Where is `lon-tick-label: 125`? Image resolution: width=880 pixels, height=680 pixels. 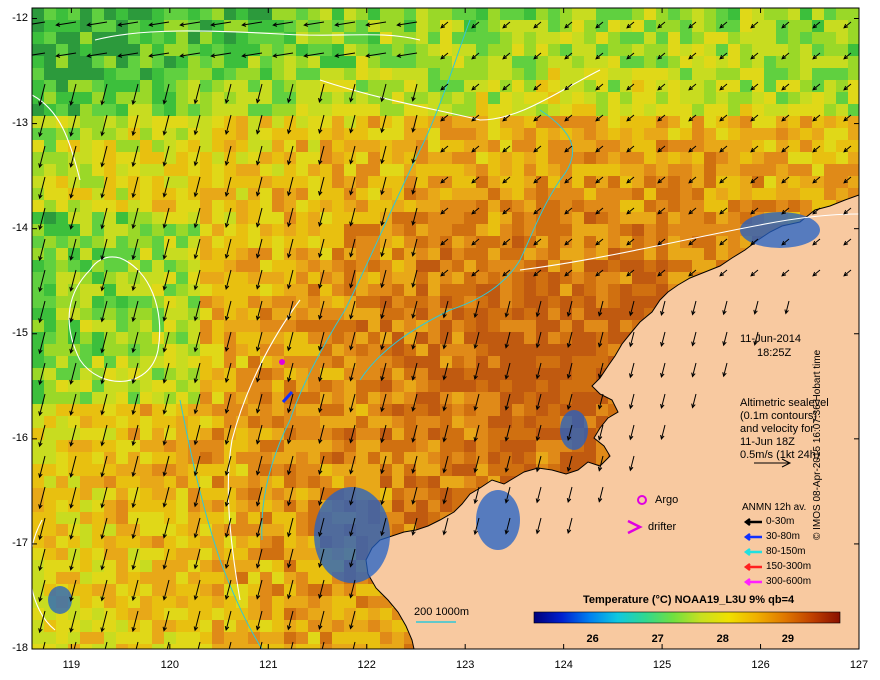
lon-tick-label: 125 is located at coordinates (662, 665).